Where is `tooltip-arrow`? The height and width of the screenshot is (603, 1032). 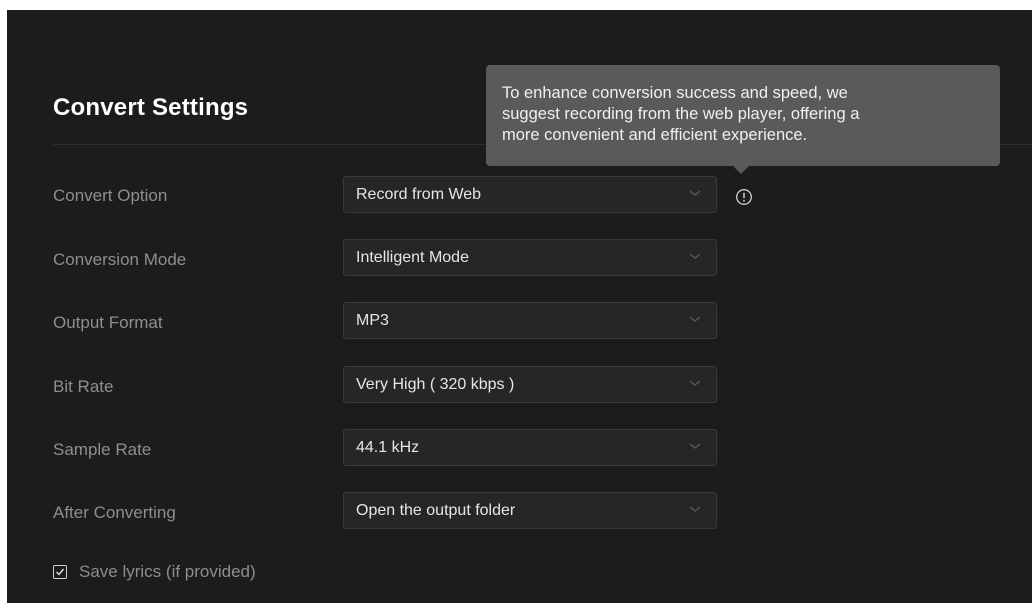 tooltip-arrow is located at coordinates (741, 170).